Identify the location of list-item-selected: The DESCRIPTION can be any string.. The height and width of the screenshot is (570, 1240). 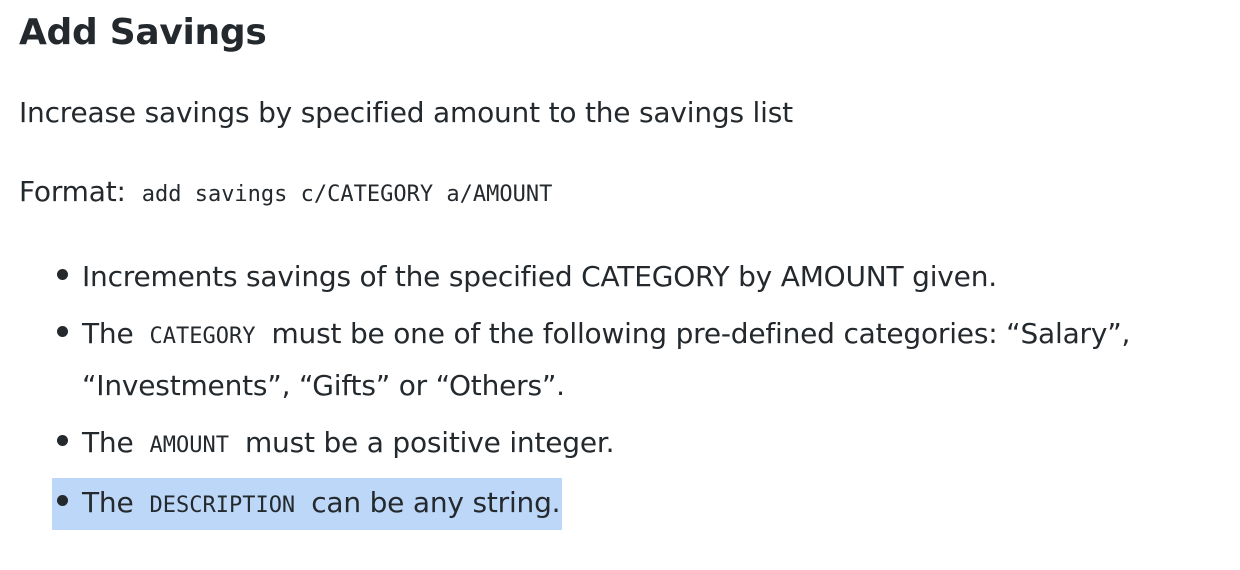
(307, 504).